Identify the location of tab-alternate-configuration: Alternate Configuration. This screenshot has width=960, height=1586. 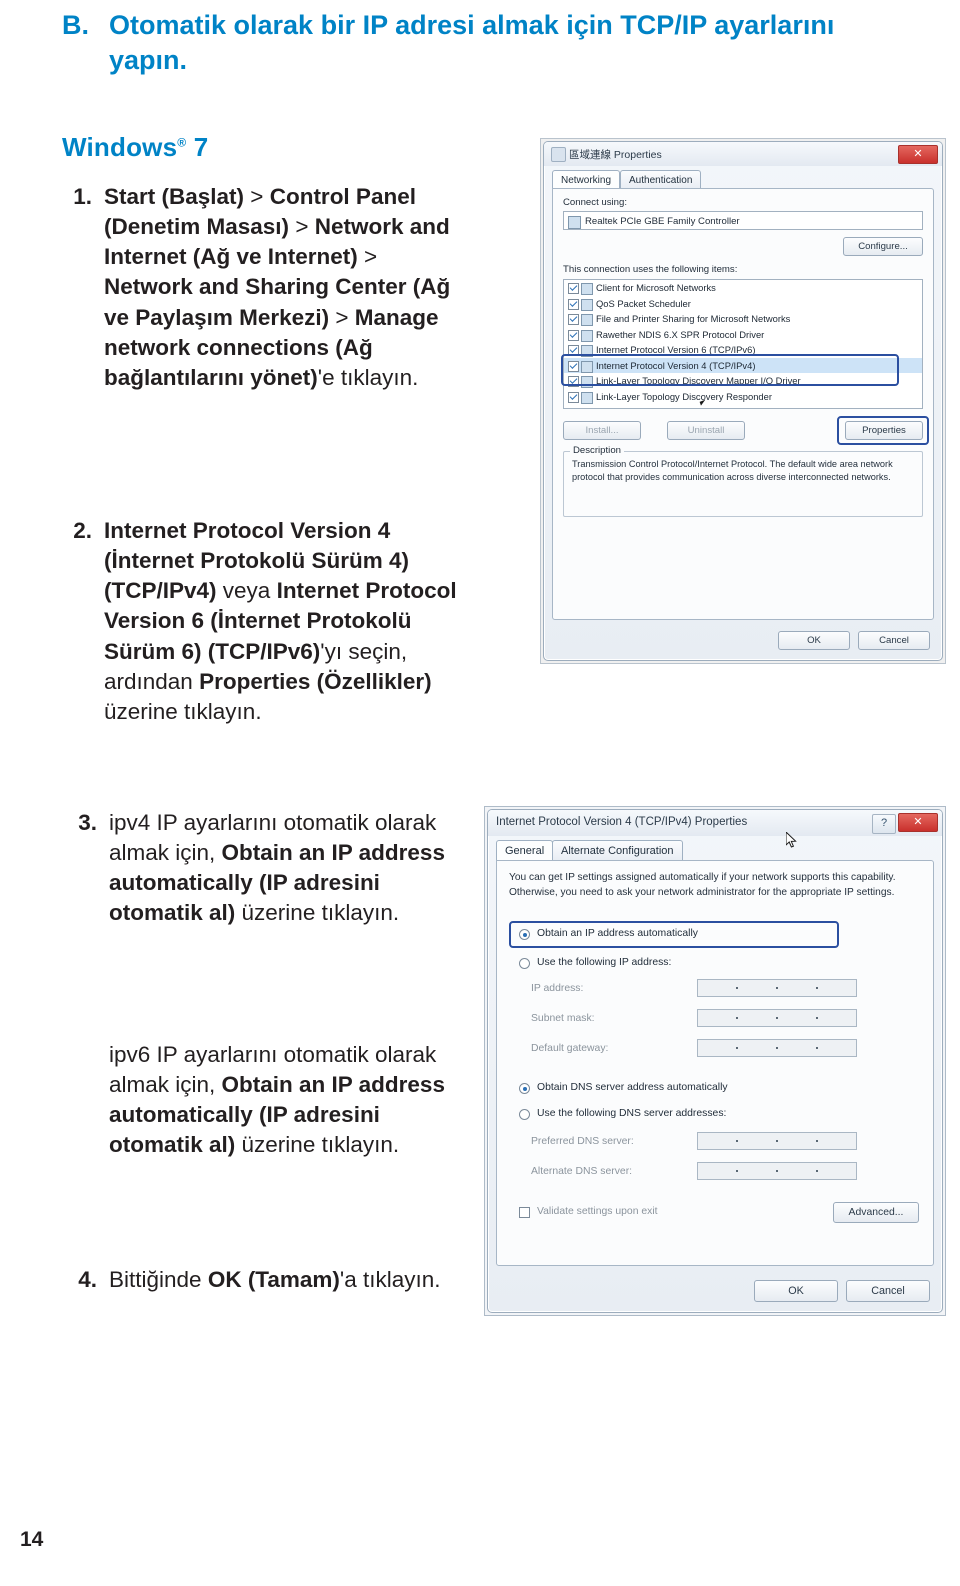
(617, 851).